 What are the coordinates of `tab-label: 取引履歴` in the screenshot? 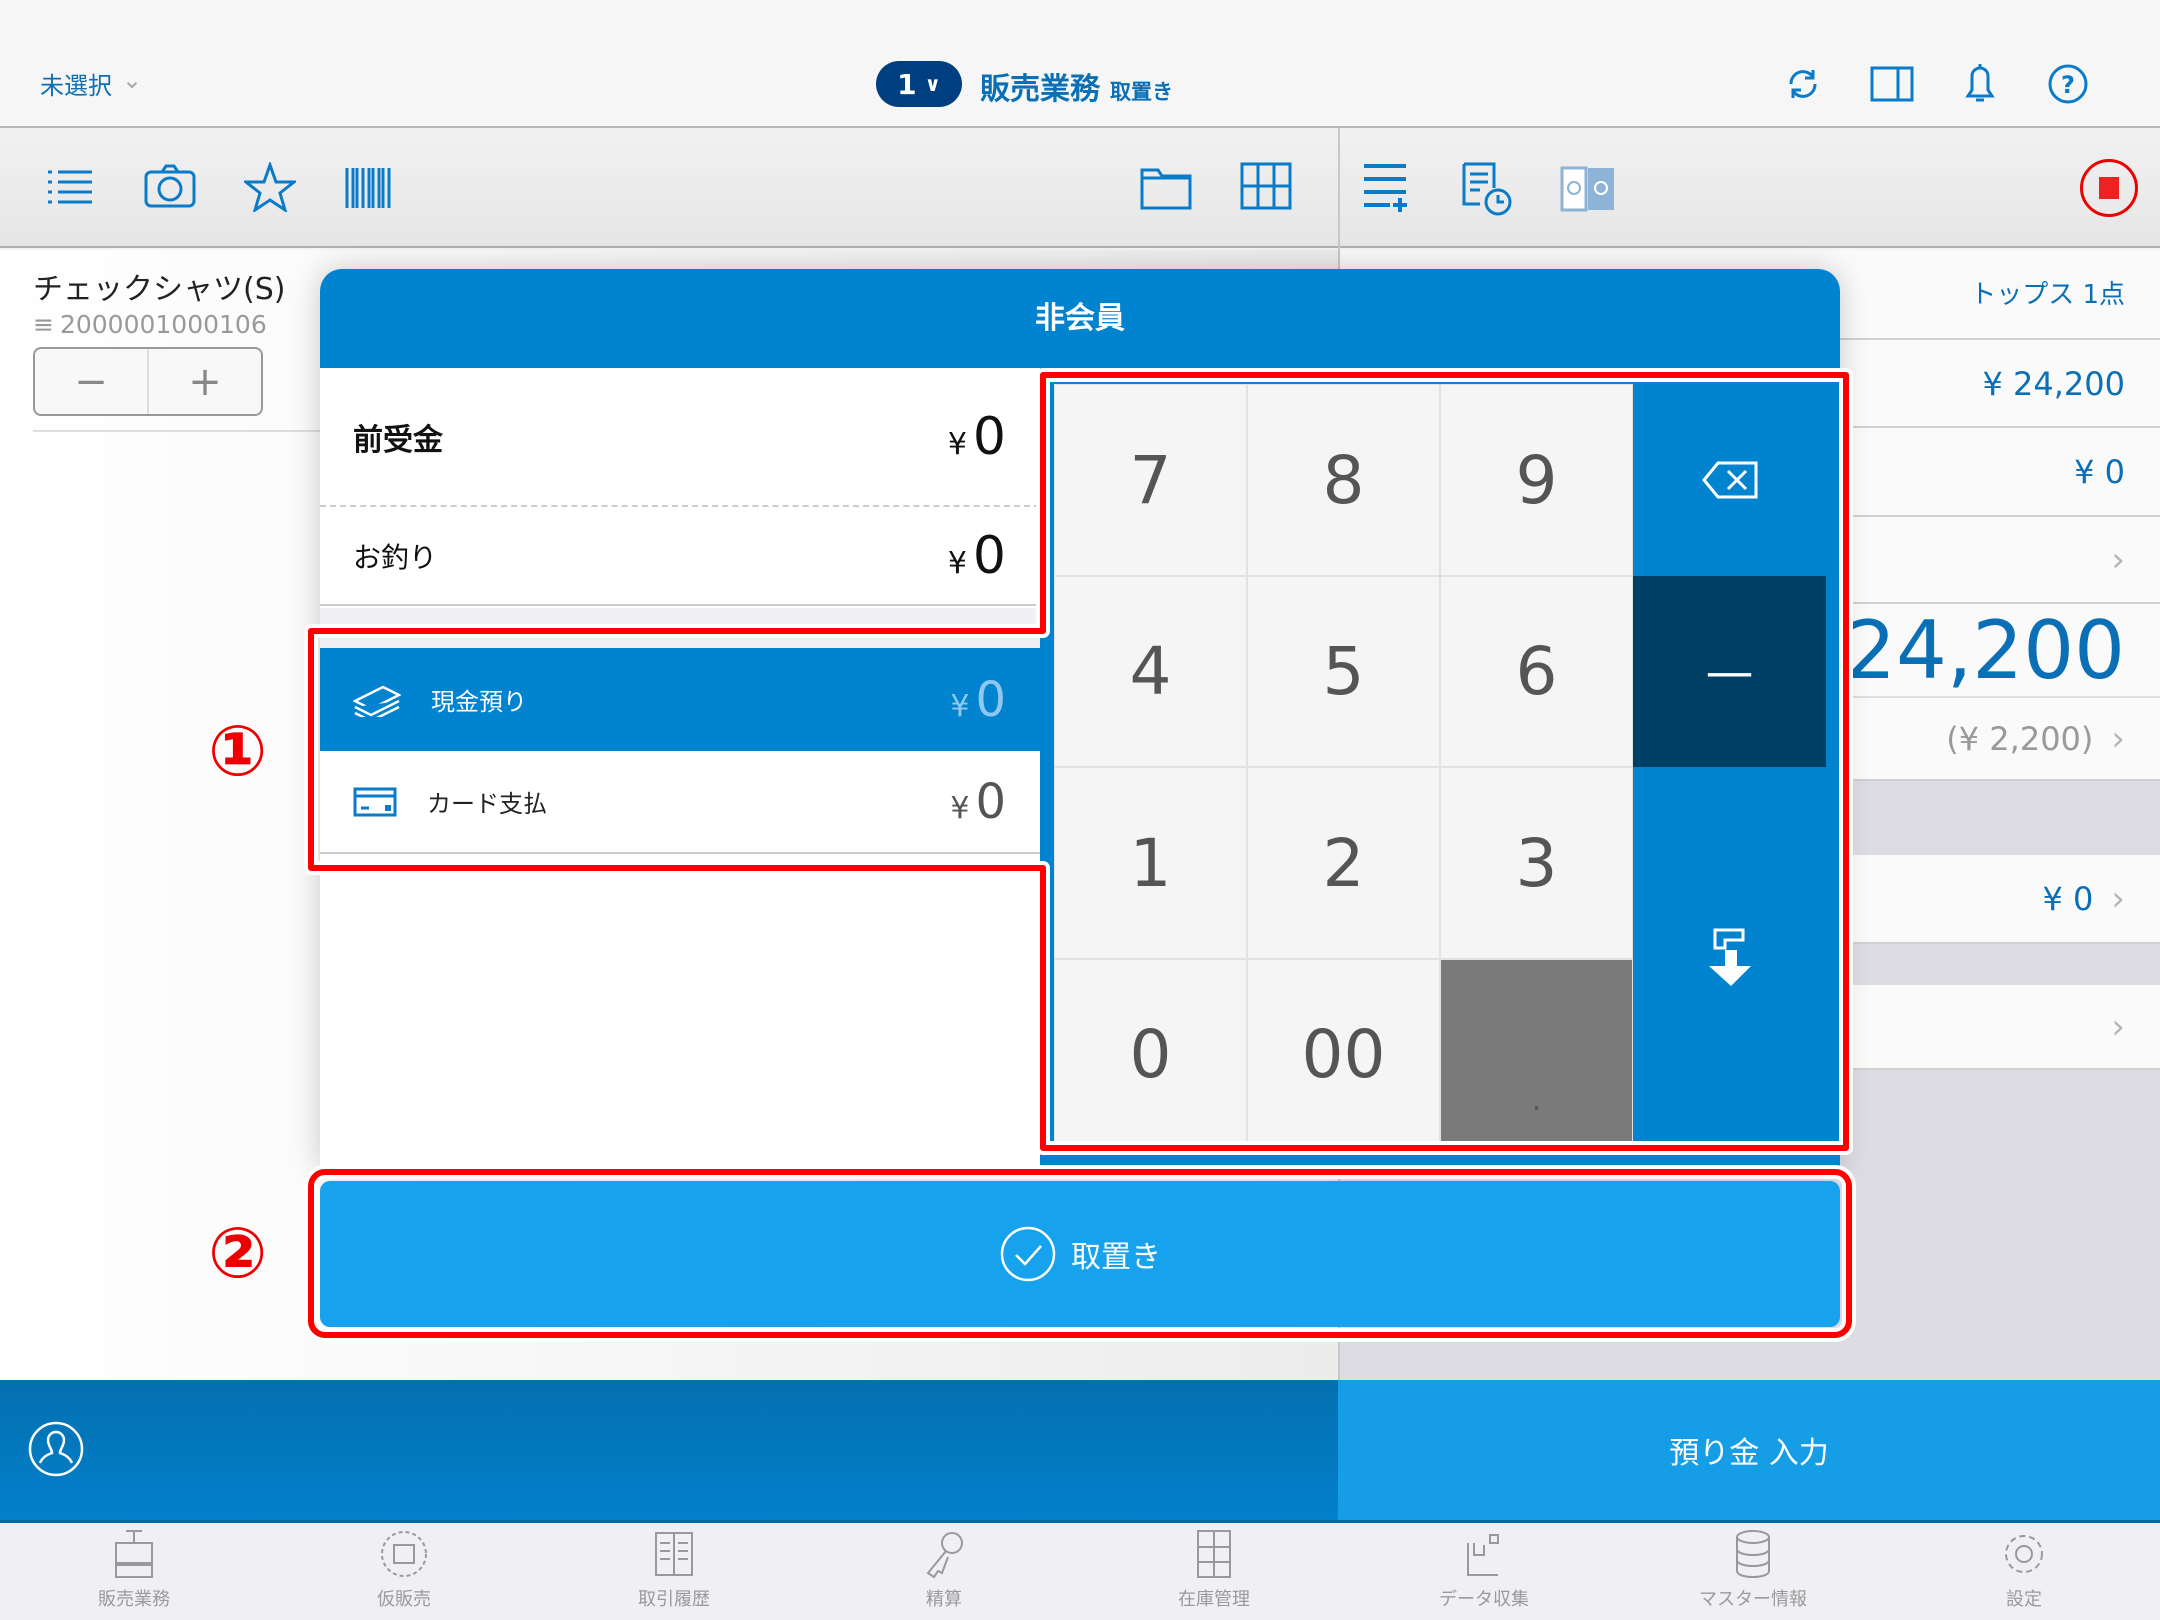 It's located at (674, 1599).